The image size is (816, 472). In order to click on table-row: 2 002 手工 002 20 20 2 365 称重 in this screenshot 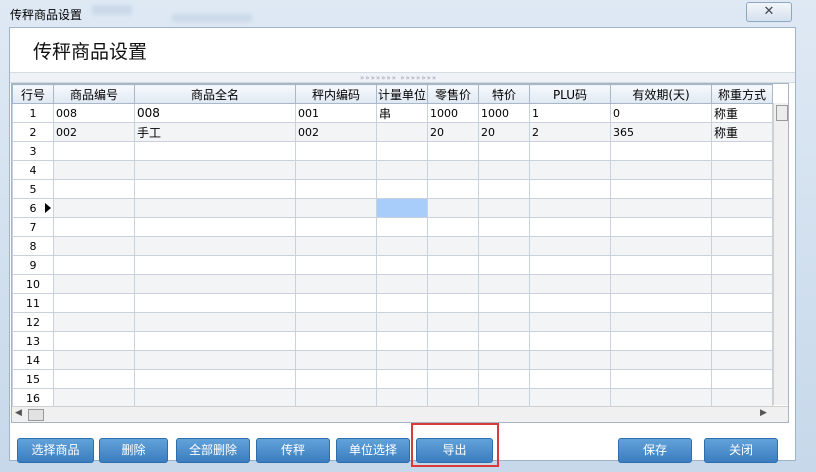, I will do `click(392, 132)`.